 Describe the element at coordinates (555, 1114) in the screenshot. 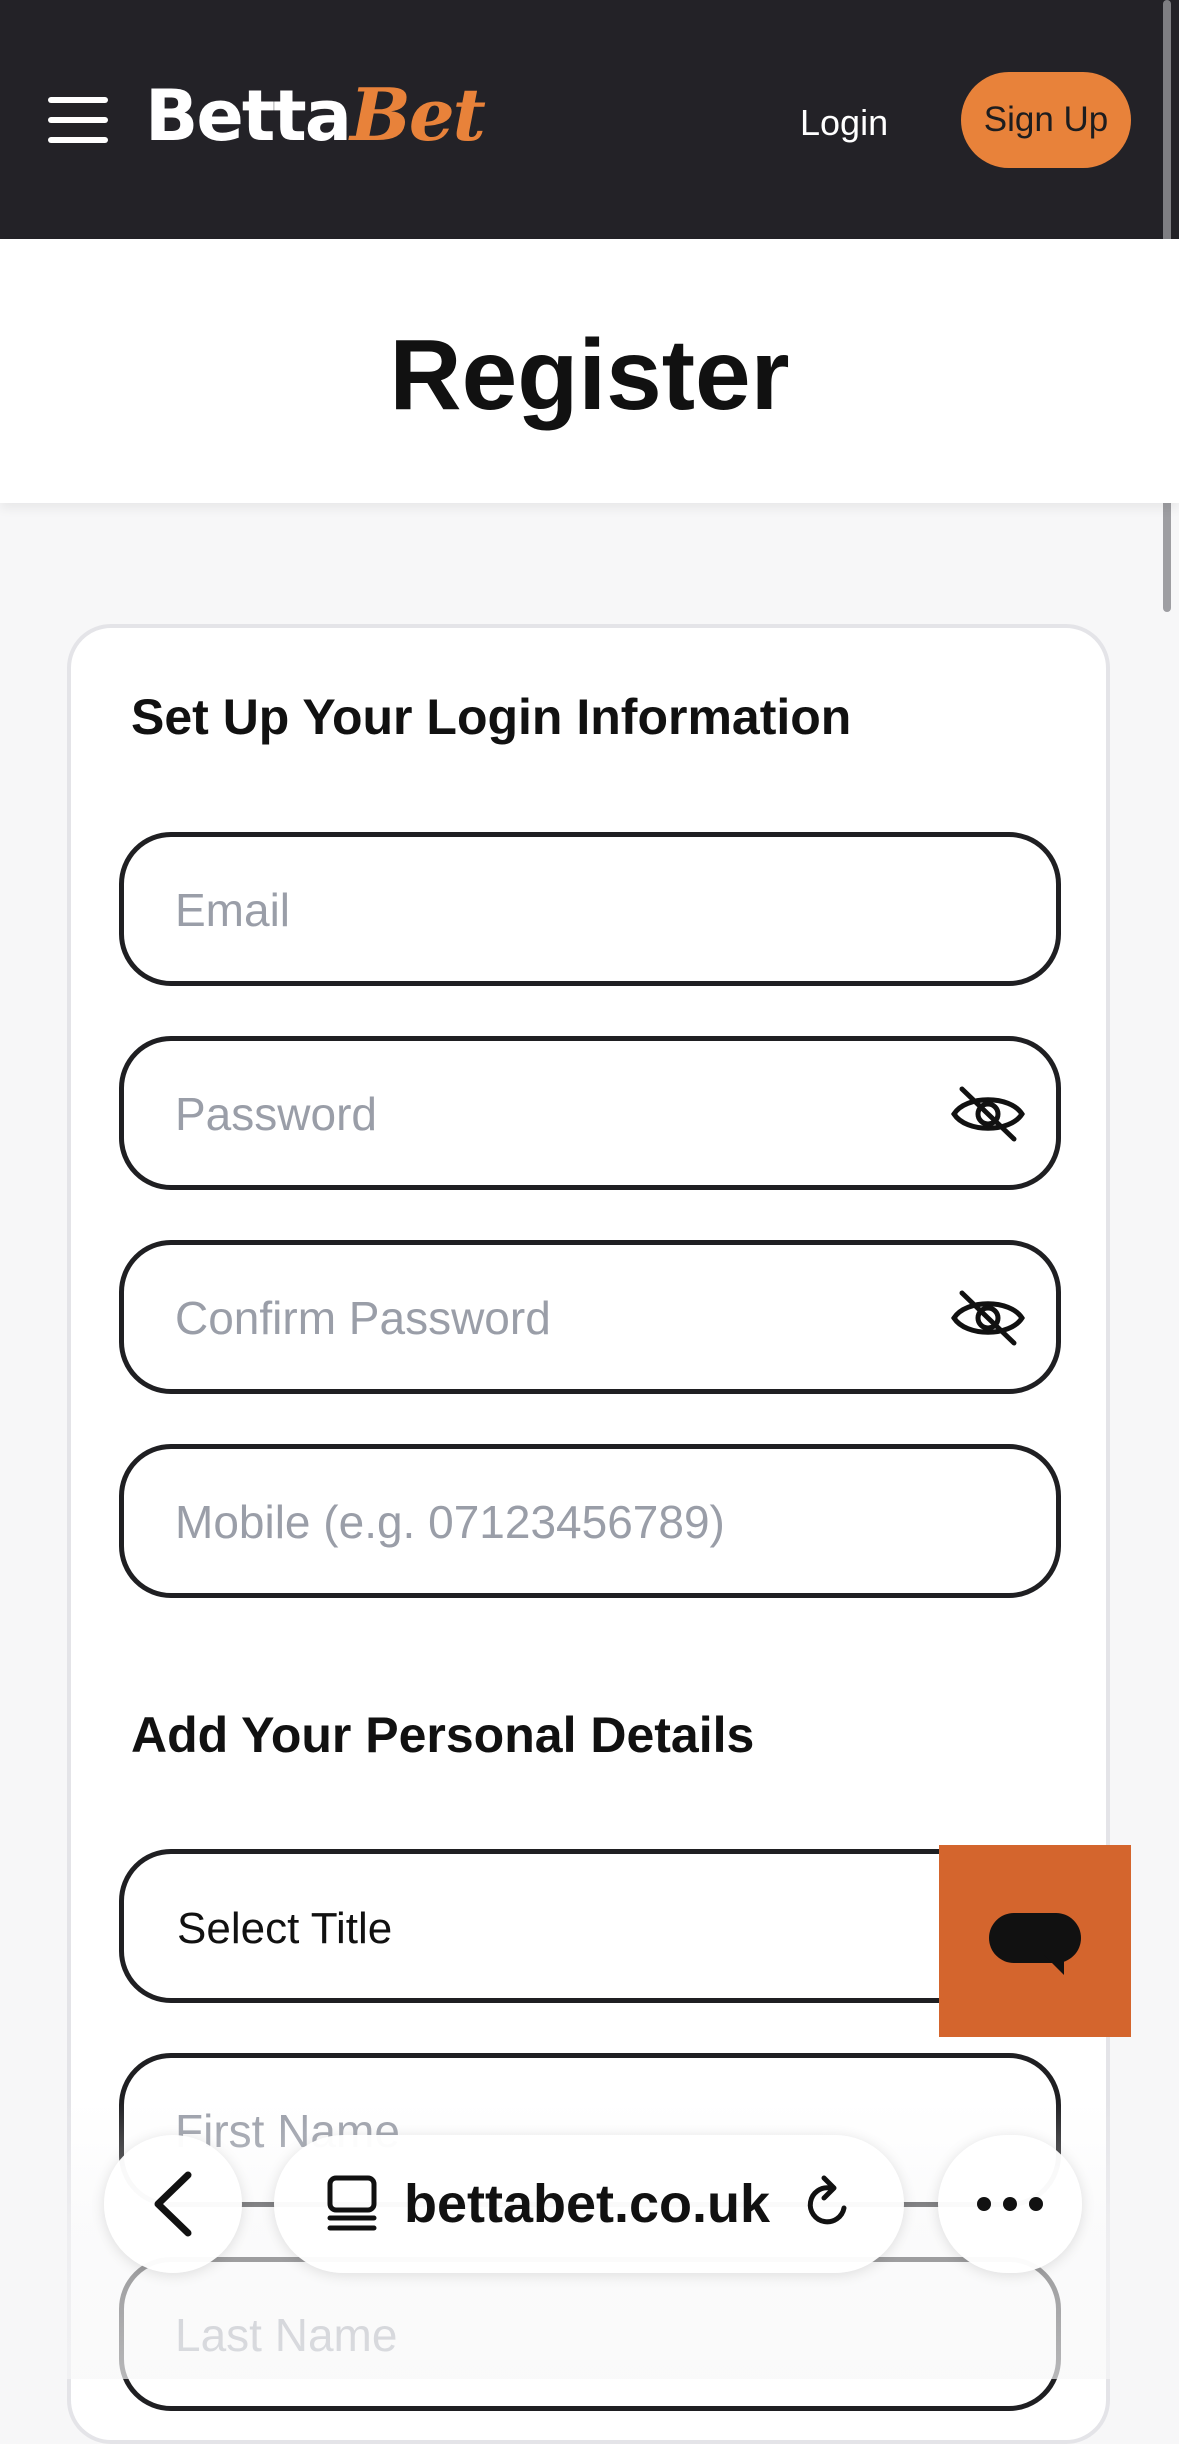

I see `password-input` at that location.